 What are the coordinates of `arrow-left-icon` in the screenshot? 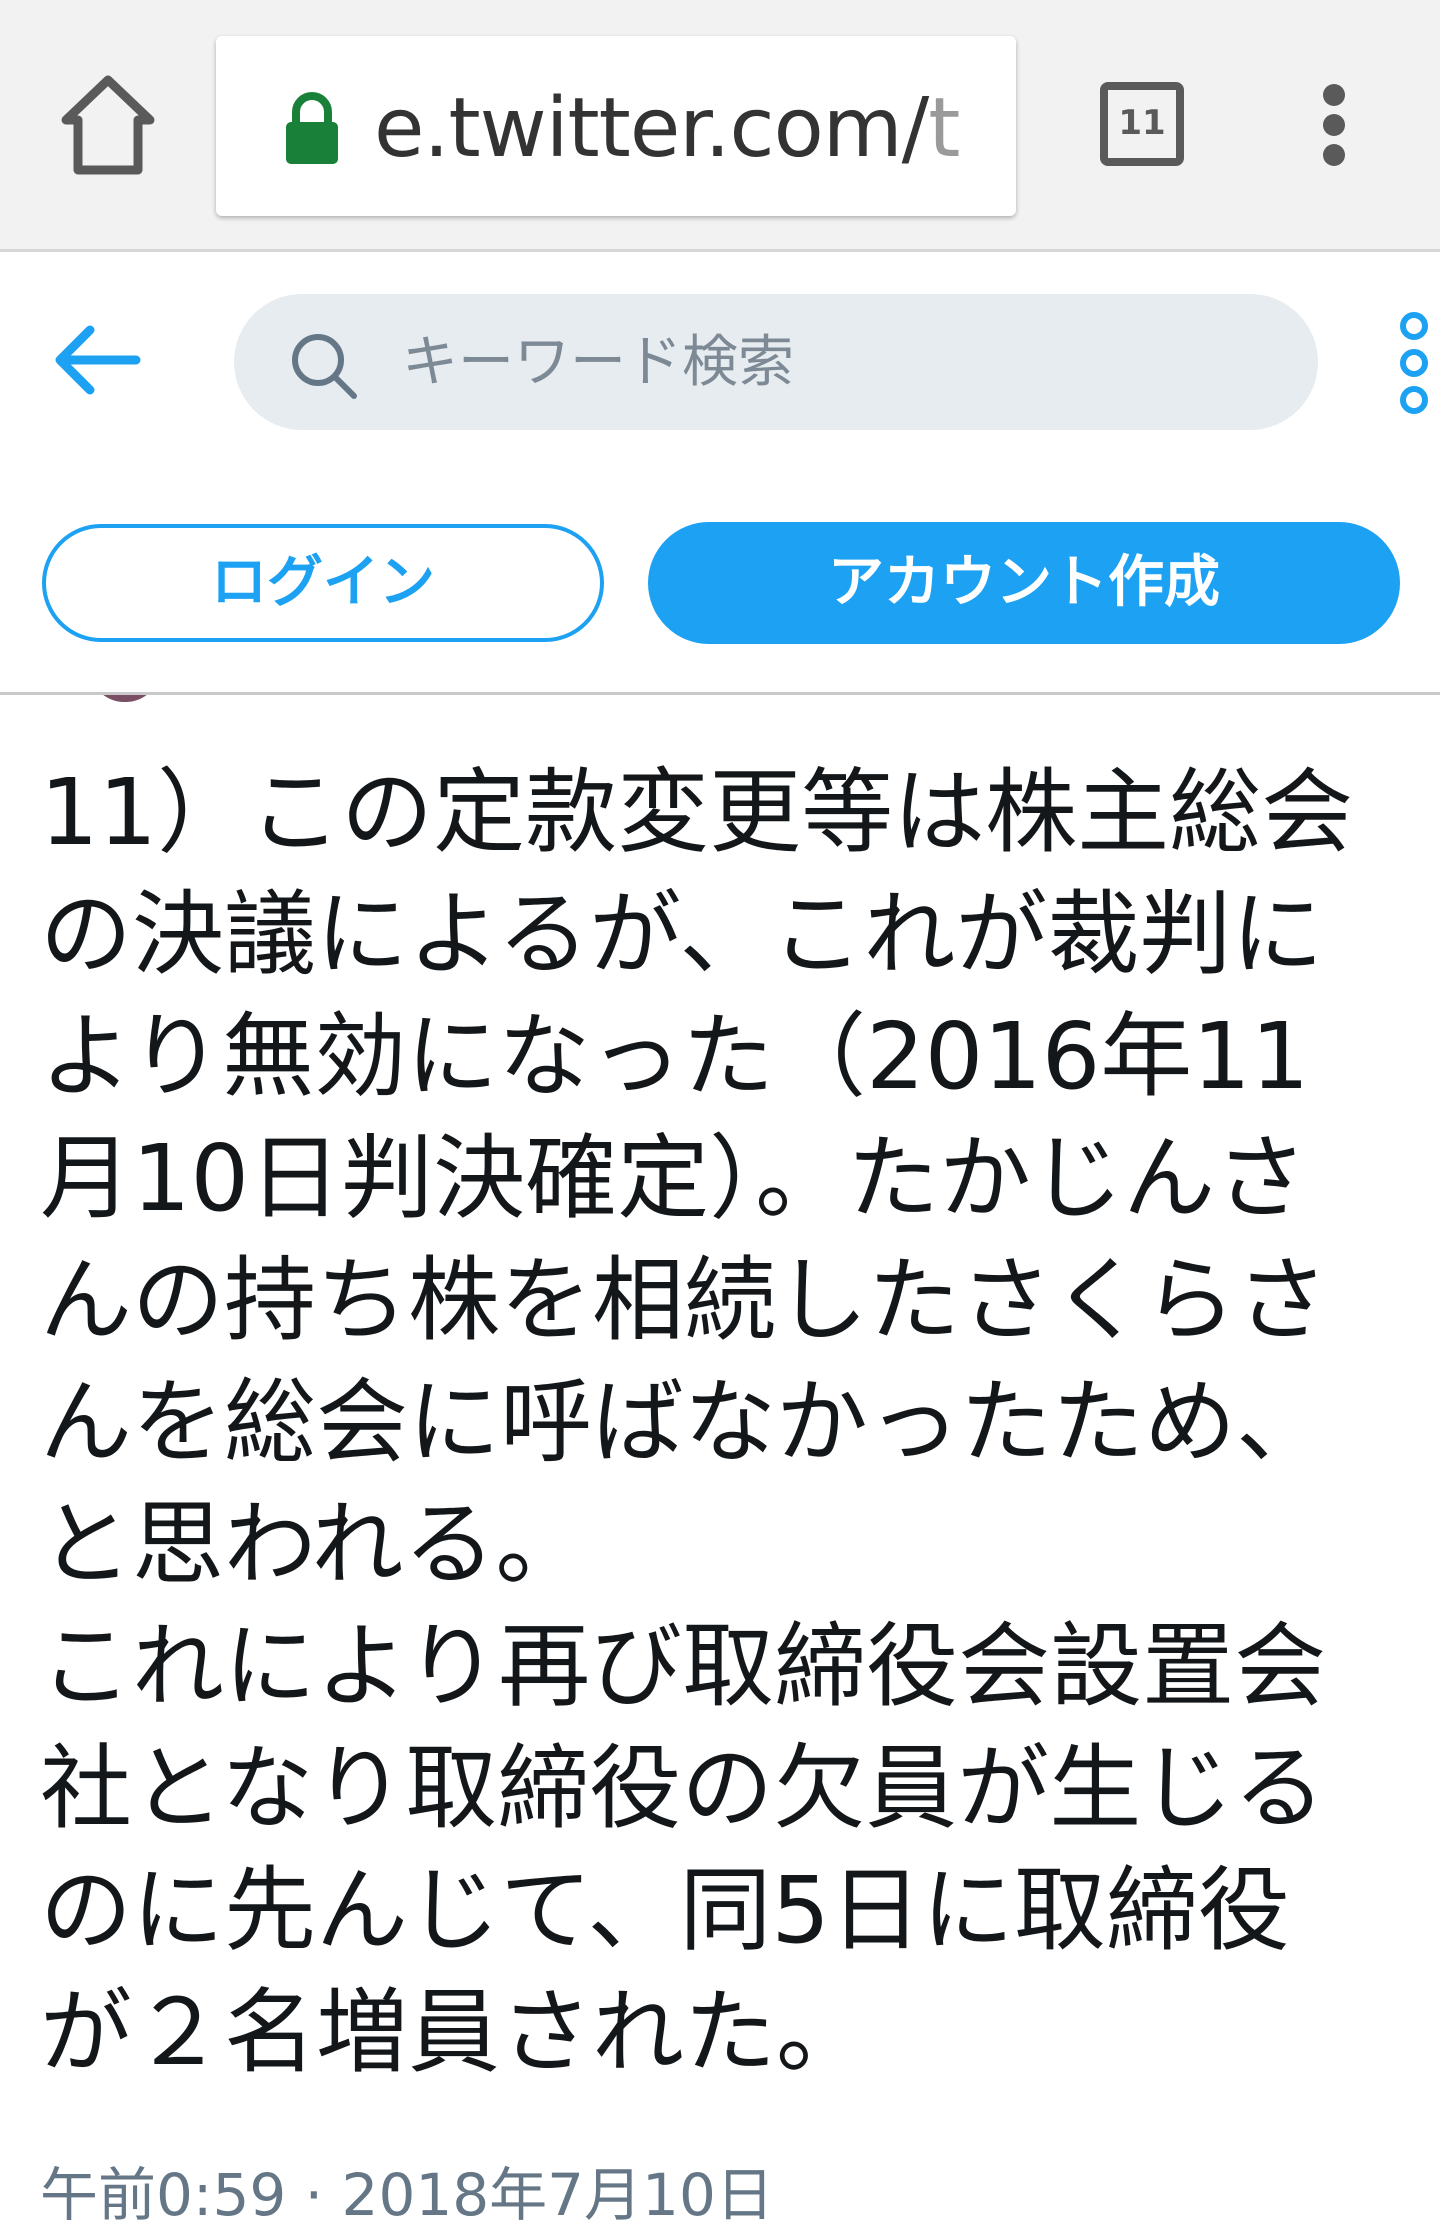 It's located at (97, 360).